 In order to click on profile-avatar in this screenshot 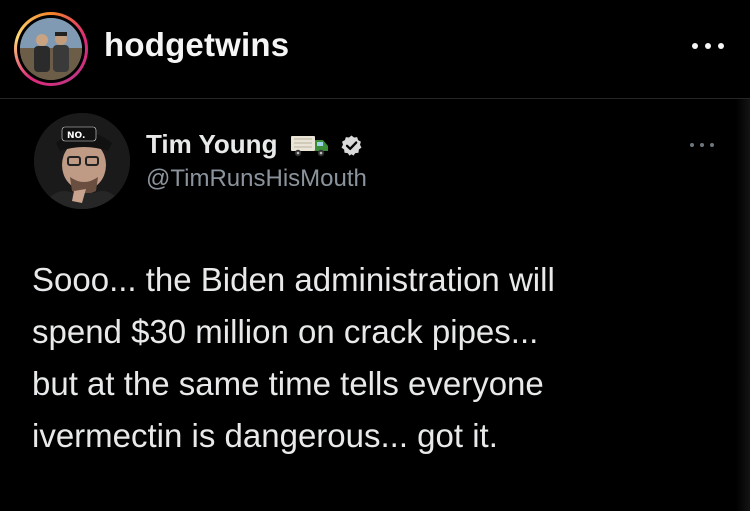, I will do `click(51, 49)`.